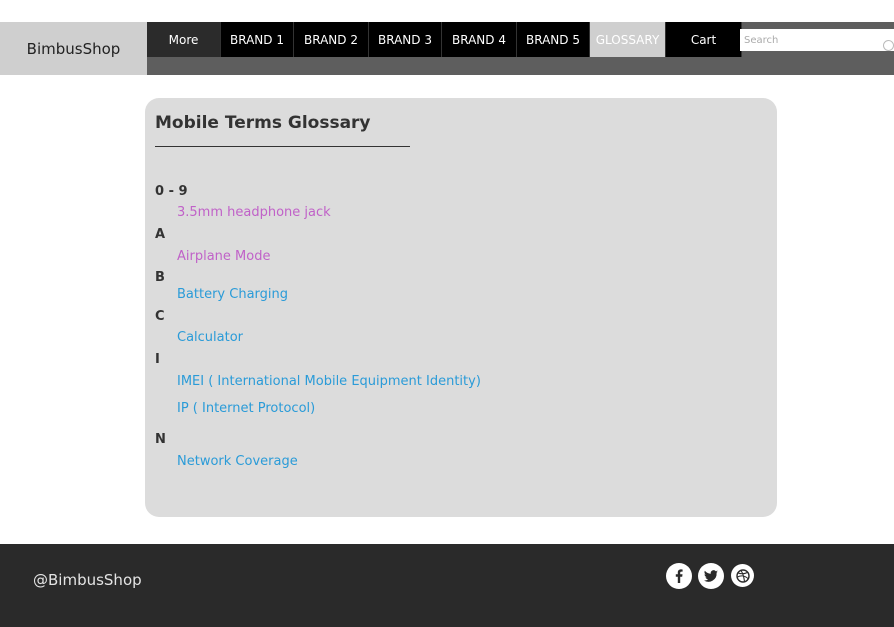 The width and height of the screenshot is (894, 627). Describe the element at coordinates (87, 580) in the screenshot. I see `footer-handle: @BimbusShop` at that location.